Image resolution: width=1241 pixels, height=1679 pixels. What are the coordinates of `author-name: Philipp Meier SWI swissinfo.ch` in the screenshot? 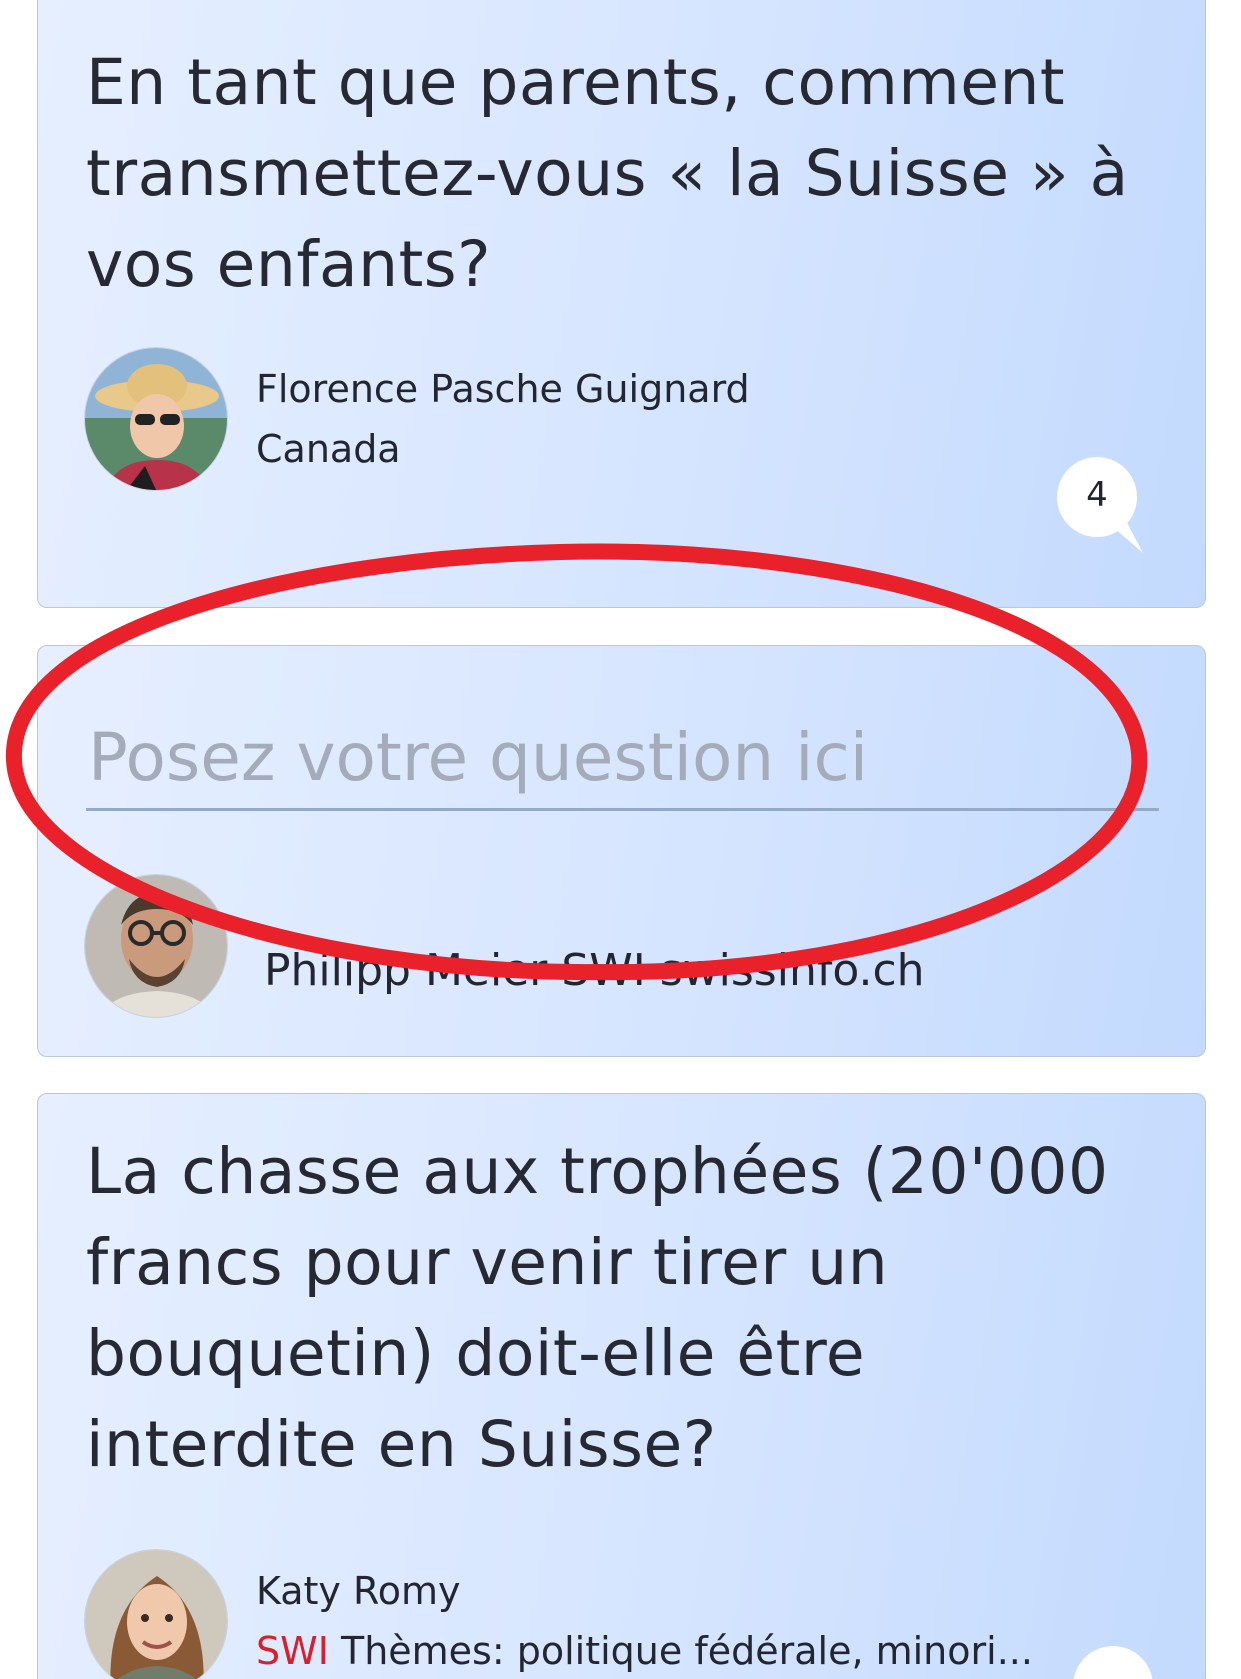 It's located at (594, 970).